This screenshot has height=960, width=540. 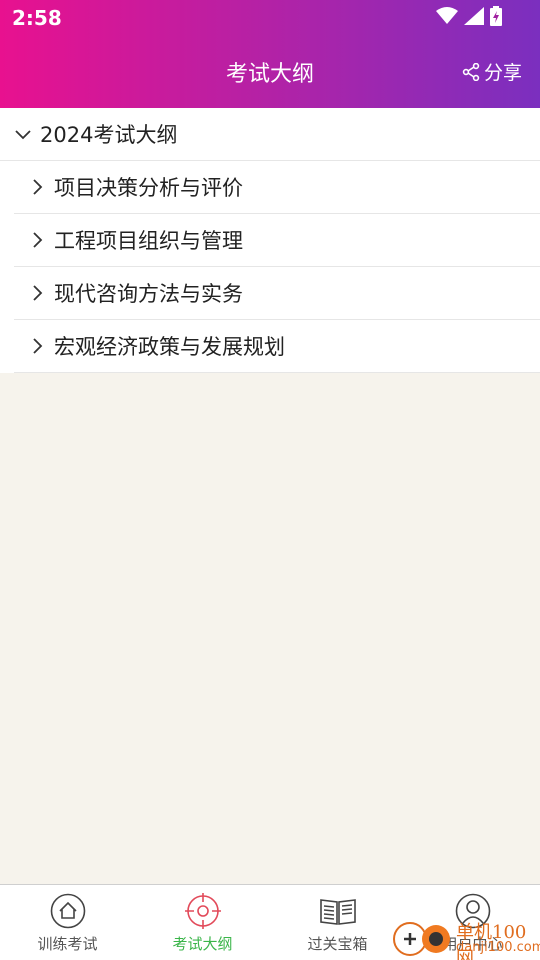 What do you see at coordinates (202, 944) in the screenshot?
I see `tab-label: 考试大纲` at bounding box center [202, 944].